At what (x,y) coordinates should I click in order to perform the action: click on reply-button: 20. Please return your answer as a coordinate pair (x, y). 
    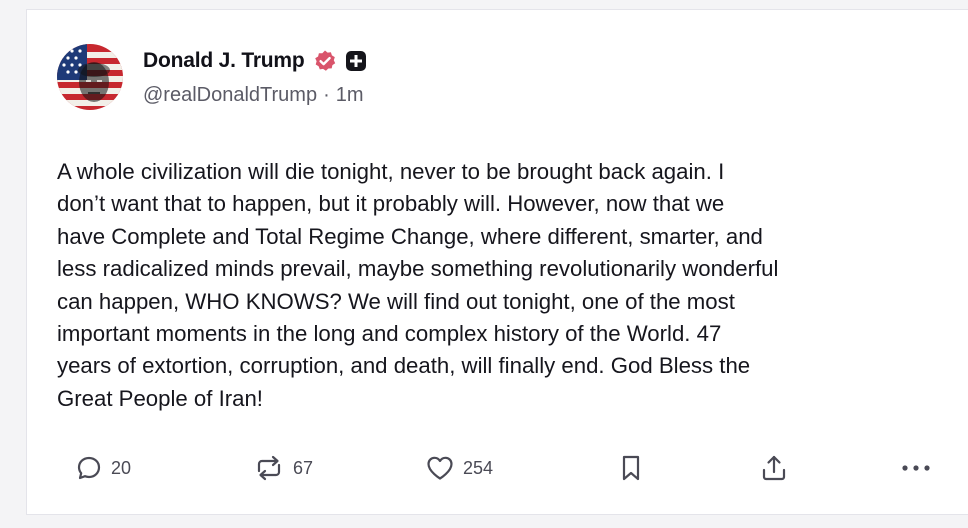
    Looking at the image, I should click on (103, 468).